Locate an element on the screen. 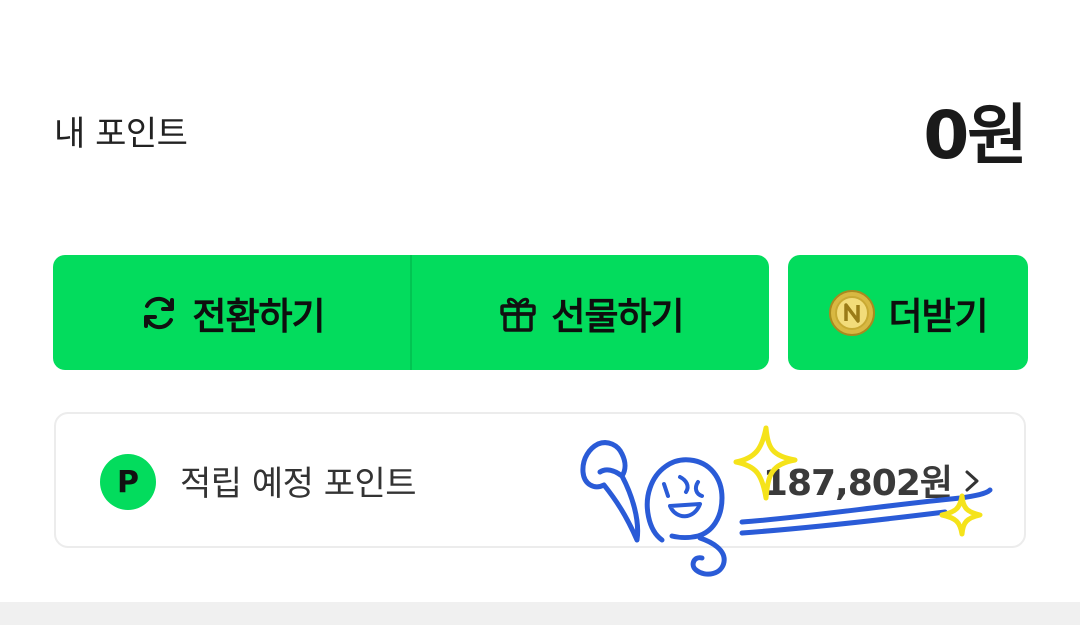 This screenshot has width=1080, height=625. n-coin-icon is located at coordinates (852, 313).